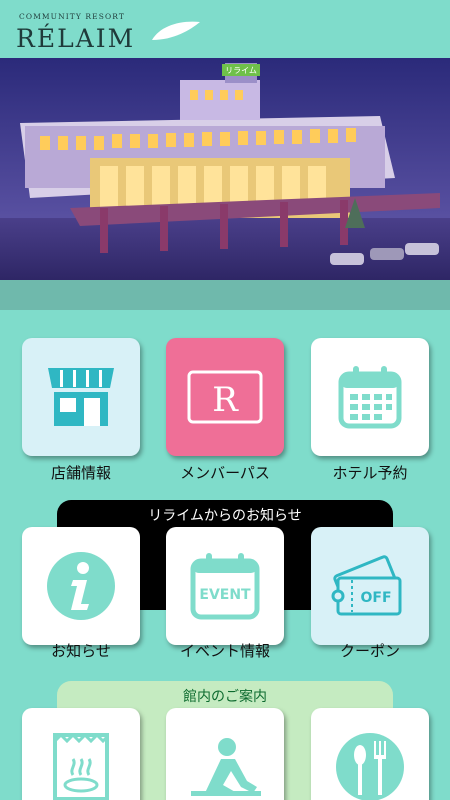  I want to click on event-icon-text: EVENT, so click(225, 595).